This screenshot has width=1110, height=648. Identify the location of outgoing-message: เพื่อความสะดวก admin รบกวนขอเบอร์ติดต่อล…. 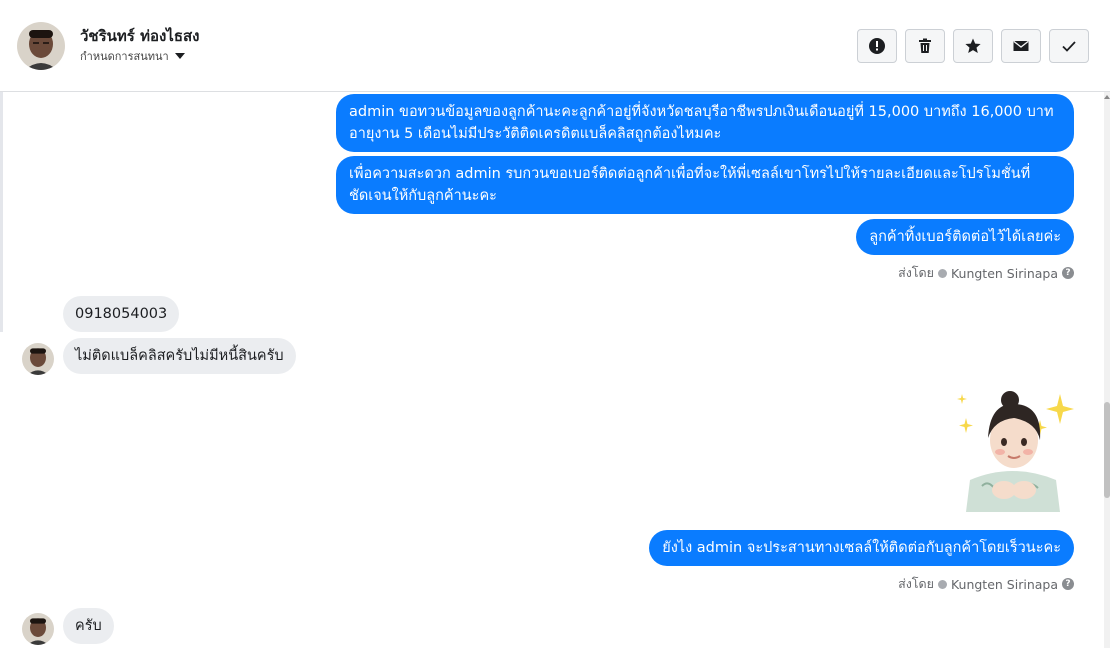
(705, 185).